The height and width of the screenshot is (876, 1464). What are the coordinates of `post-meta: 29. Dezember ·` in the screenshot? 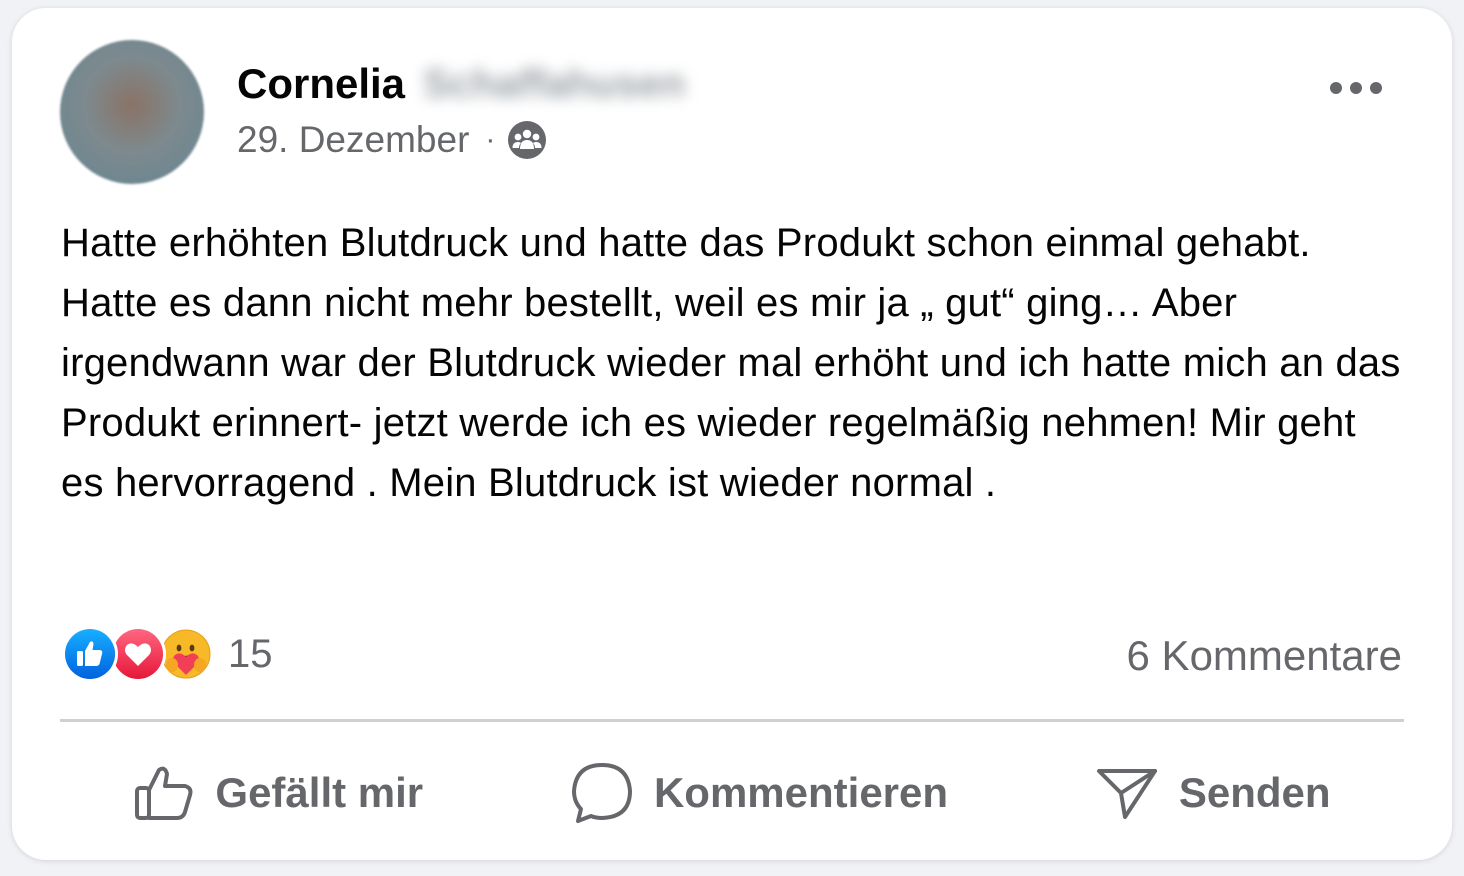 It's located at (392, 140).